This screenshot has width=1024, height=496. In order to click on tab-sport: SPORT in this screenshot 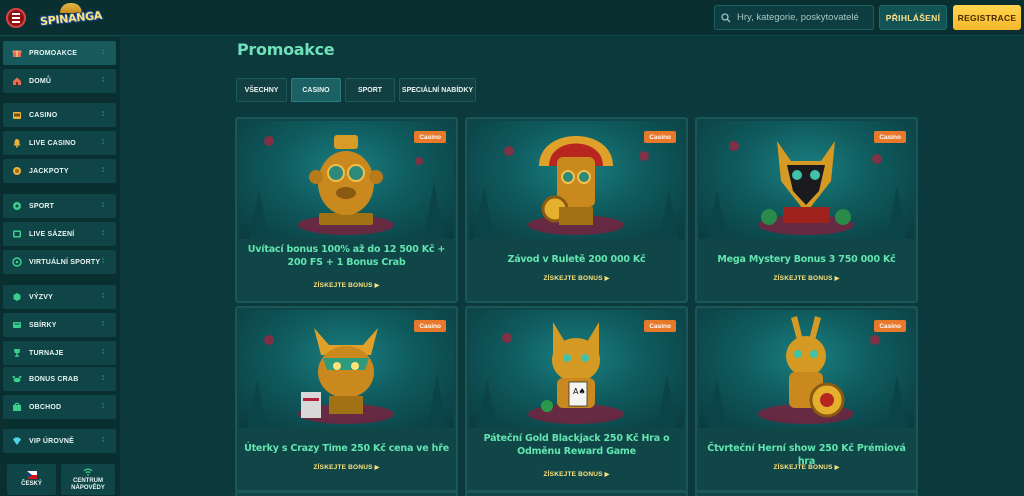, I will do `click(370, 90)`.